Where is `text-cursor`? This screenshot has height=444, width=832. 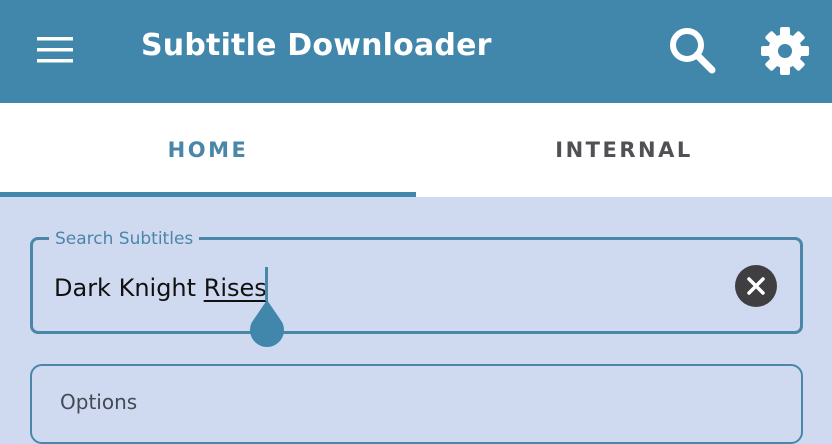 text-cursor is located at coordinates (266, 284).